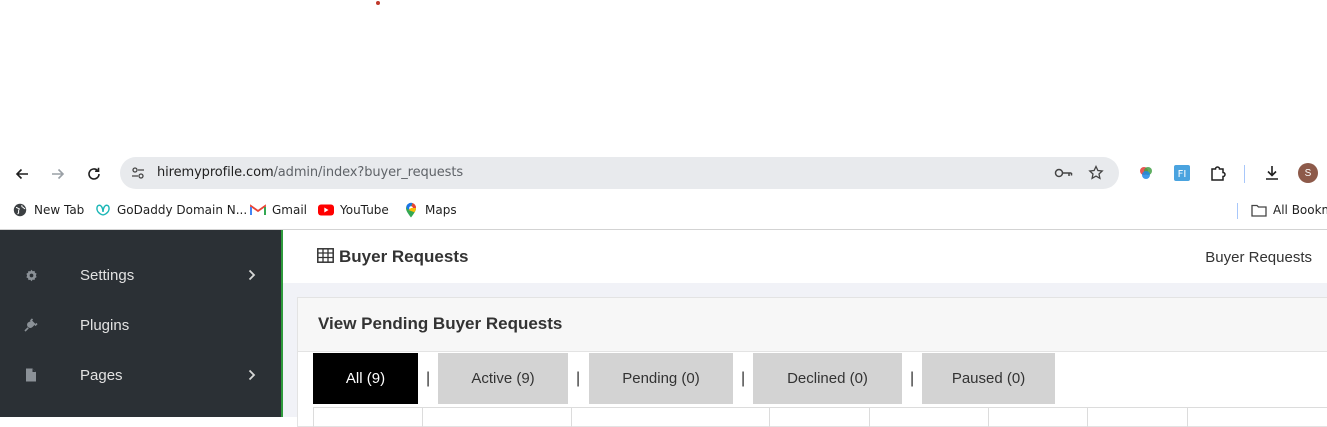 This screenshot has width=1327, height=427. Describe the element at coordinates (365, 378) in the screenshot. I see `tab-all: All (9)` at that location.